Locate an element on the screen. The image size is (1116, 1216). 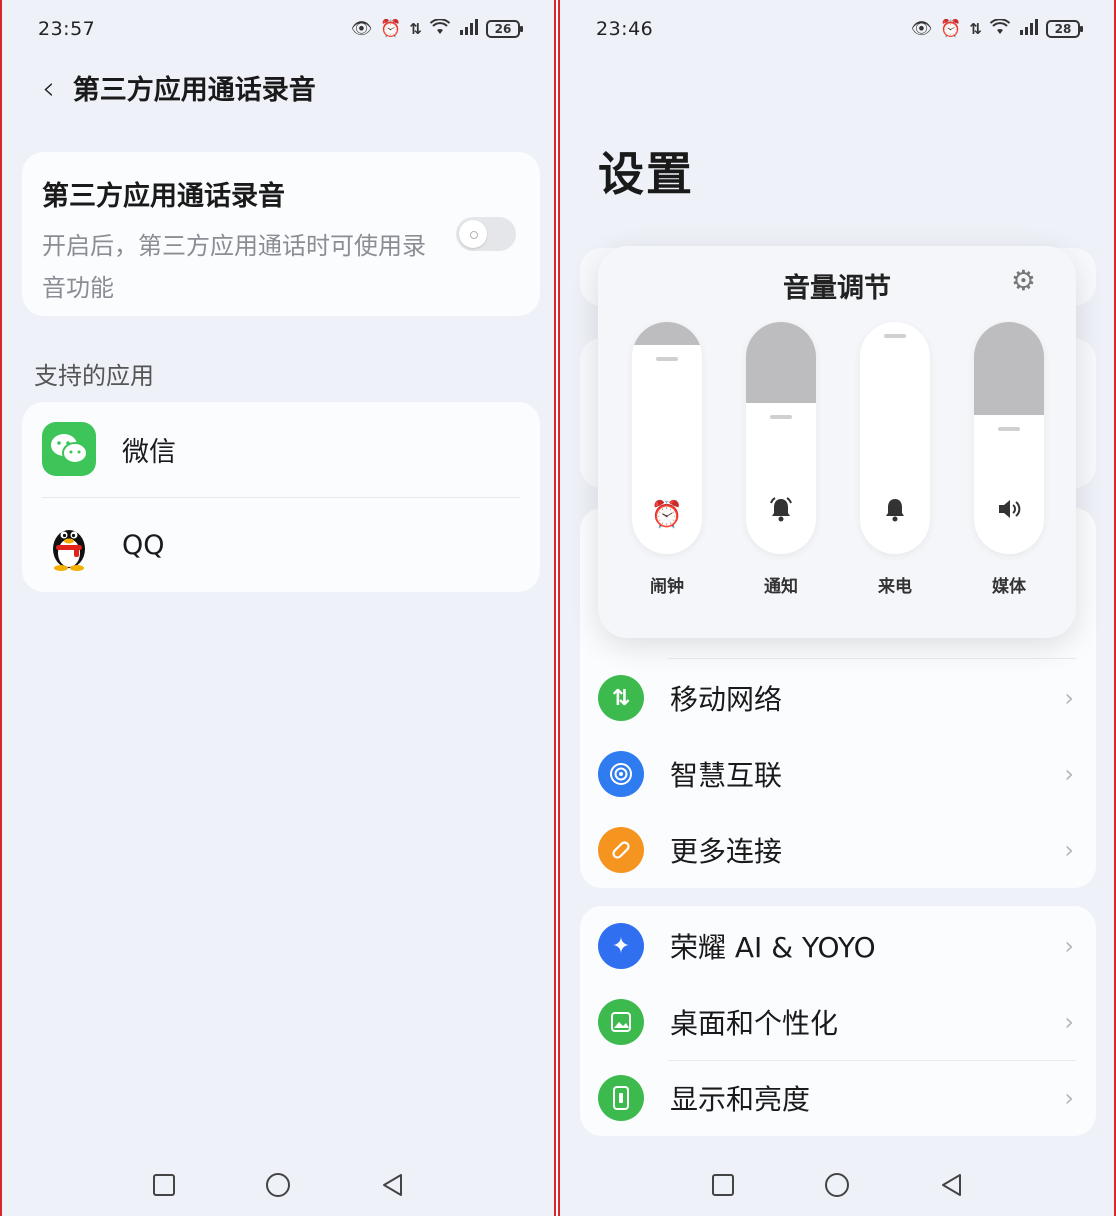
menu-item-honor-ai-yoyo: ✦ 荣耀 AI & YOYO › is located at coordinates (838, 946).